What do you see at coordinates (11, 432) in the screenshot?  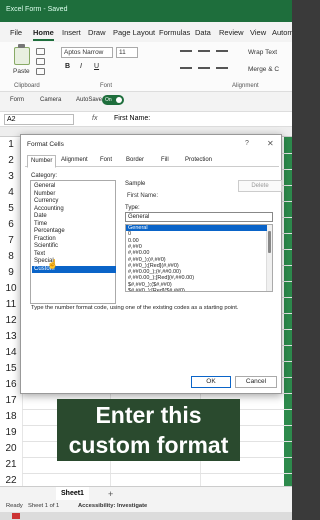 I see `row-header: 19` at bounding box center [11, 432].